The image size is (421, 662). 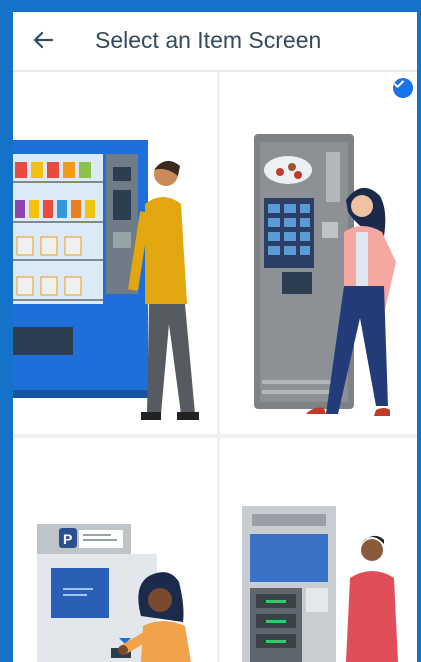 I want to click on top-bar: Select an Item Screen, so click(x=215, y=42).